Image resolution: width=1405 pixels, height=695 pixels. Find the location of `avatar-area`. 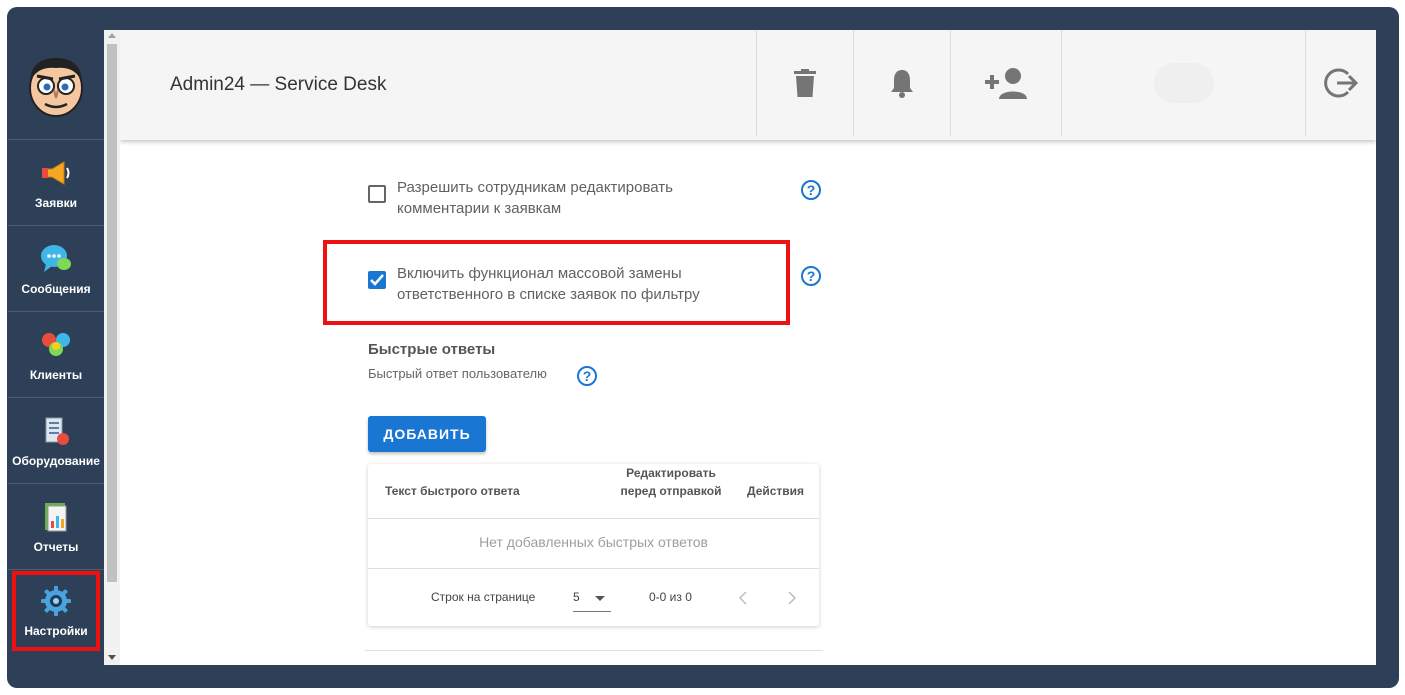

avatar-area is located at coordinates (56, 85).